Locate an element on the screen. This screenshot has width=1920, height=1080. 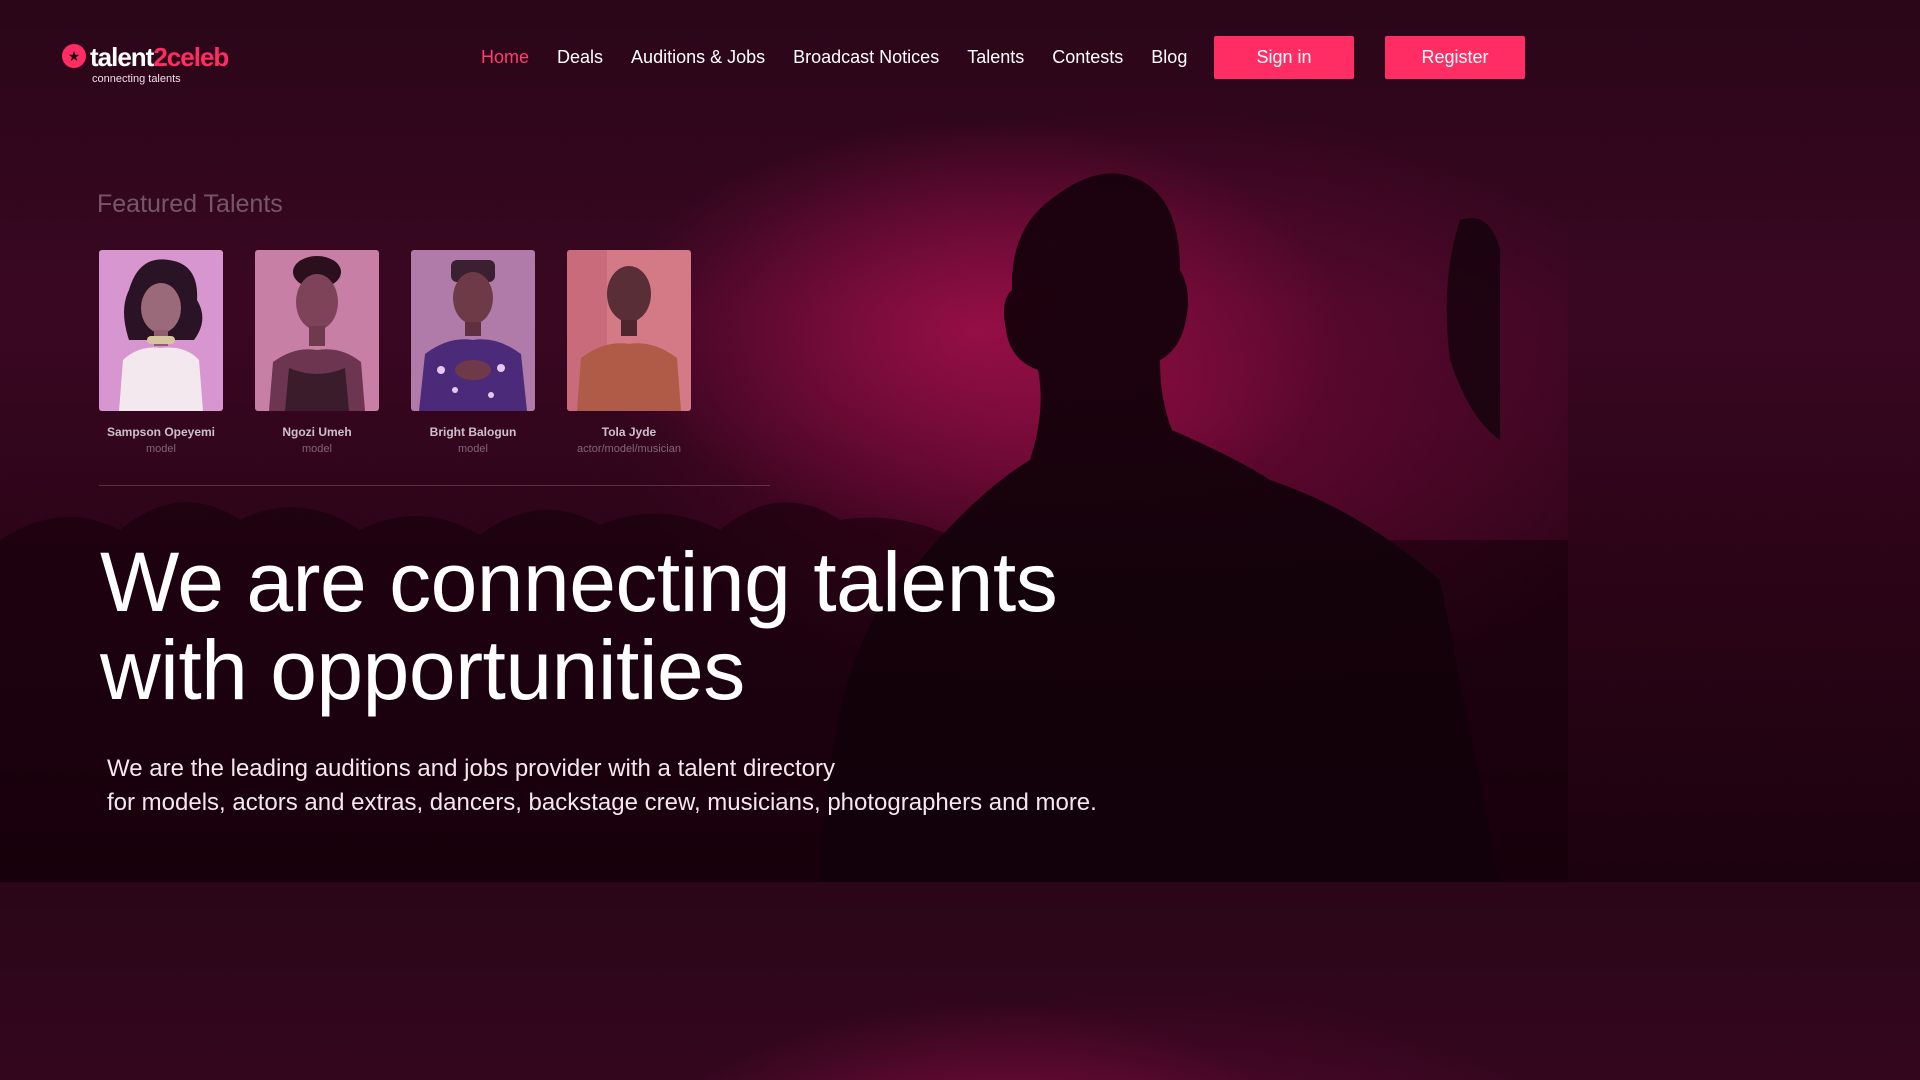
brand-name: talent2celeb is located at coordinates (159, 57).